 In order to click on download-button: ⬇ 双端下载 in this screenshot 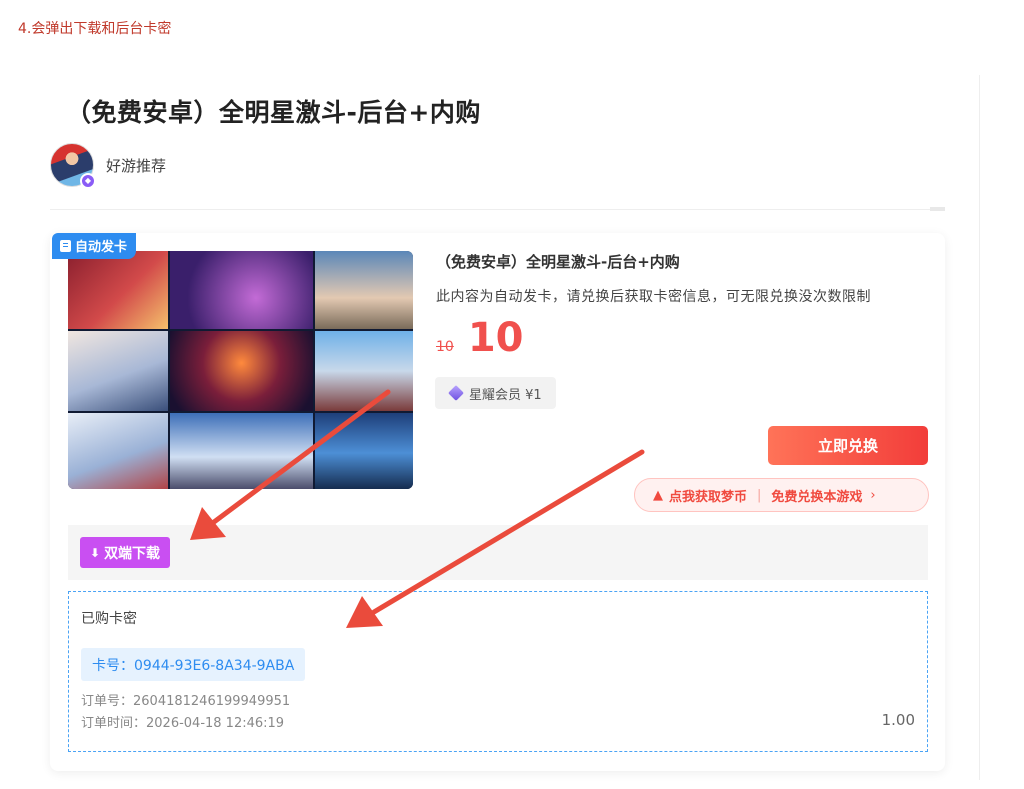, I will do `click(125, 552)`.